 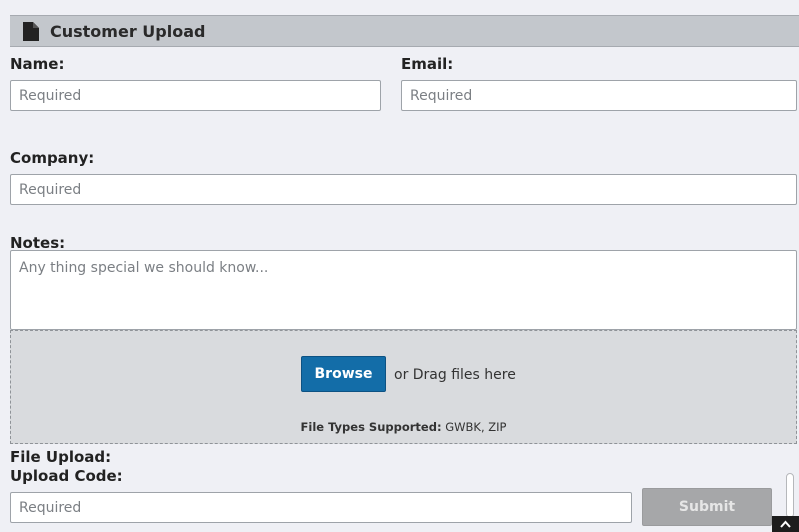 I want to click on notes-textarea, so click(x=403, y=290).